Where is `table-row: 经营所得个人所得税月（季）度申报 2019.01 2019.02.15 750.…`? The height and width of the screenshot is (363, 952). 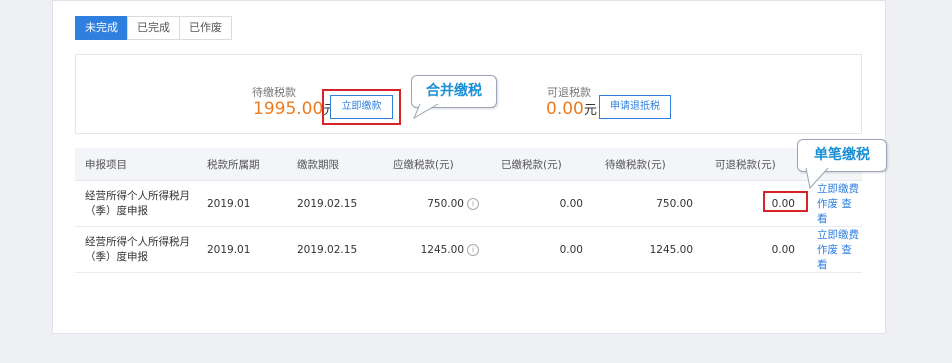
table-row: 经营所得个人所得税月（季）度申报 2019.01 2019.02.15 750.… is located at coordinates (468, 203).